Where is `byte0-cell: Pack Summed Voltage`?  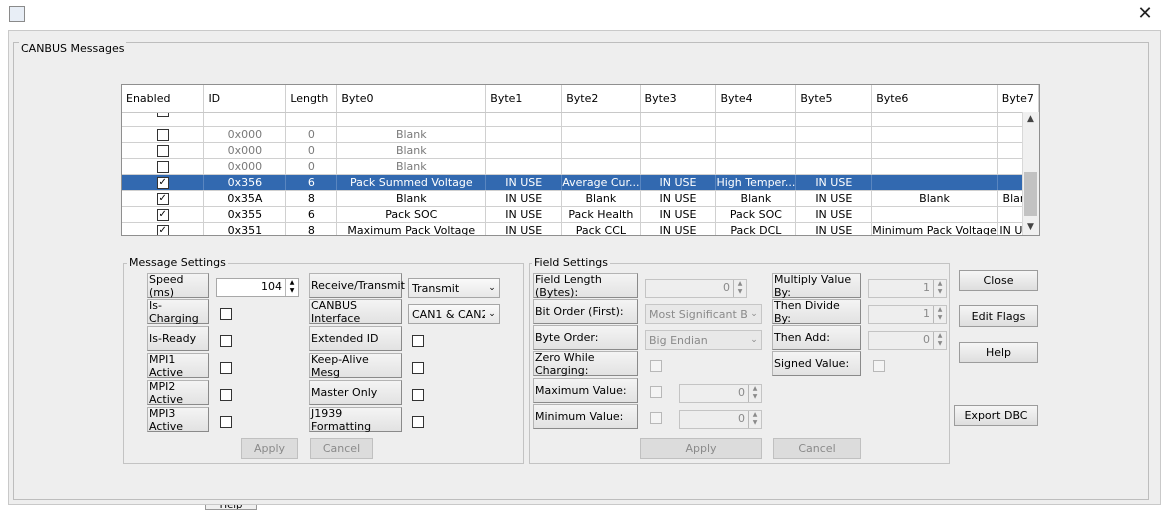 byte0-cell: Pack Summed Voltage is located at coordinates (411, 182).